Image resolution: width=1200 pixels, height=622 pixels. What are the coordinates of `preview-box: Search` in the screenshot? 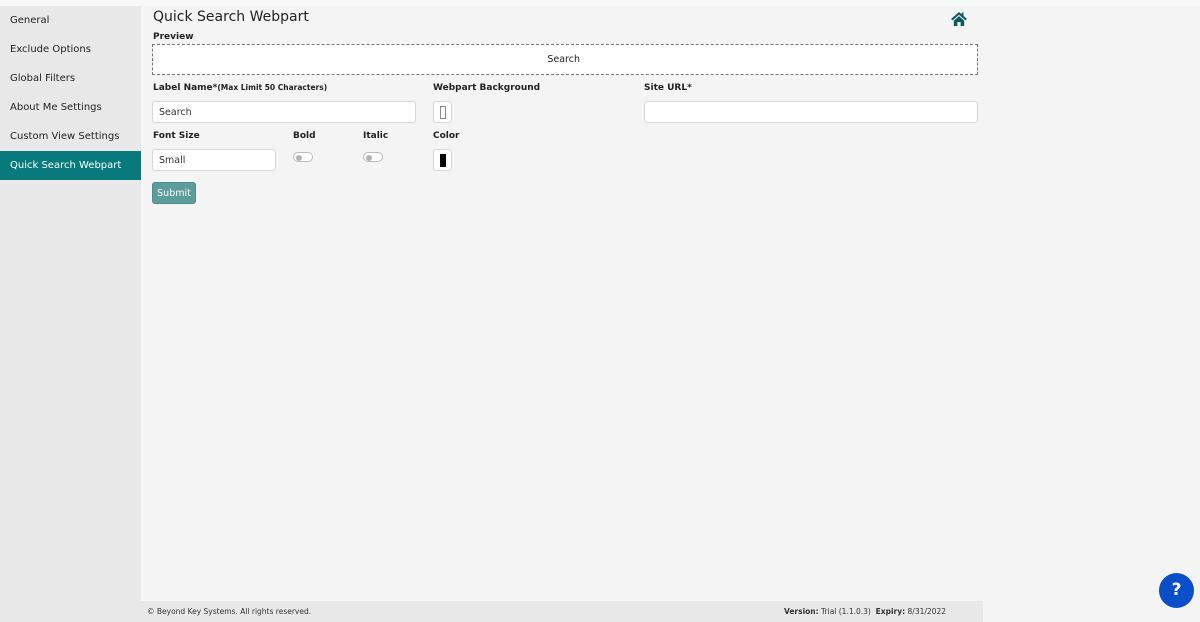 It's located at (565, 59).